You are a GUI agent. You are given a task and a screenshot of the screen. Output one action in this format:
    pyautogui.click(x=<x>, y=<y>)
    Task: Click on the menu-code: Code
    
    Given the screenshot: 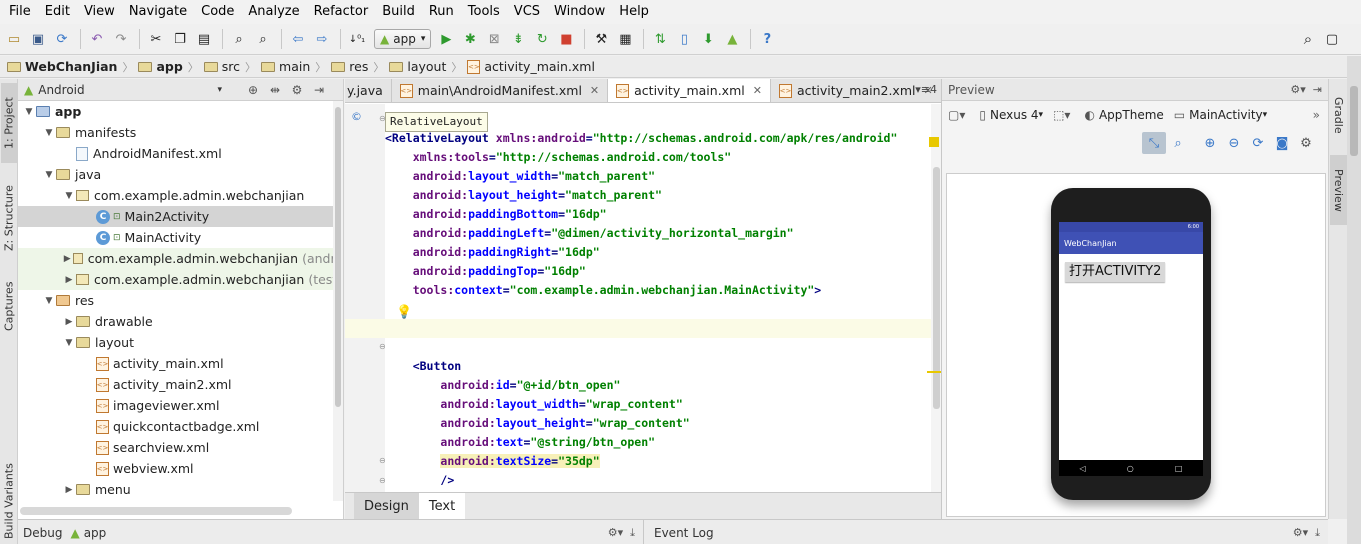 What is the action you would take?
    pyautogui.click(x=217, y=12)
    